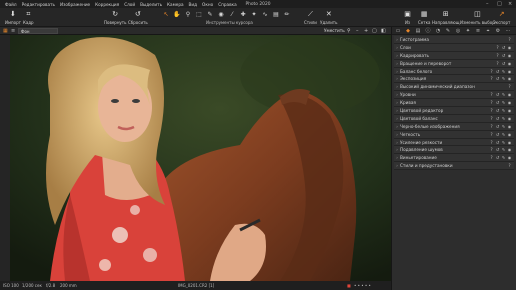  What do you see at coordinates (454, 118) in the screenshot?
I see `panel-item: › Цветовой баланс? ↺ ✎ ◉` at bounding box center [454, 118].